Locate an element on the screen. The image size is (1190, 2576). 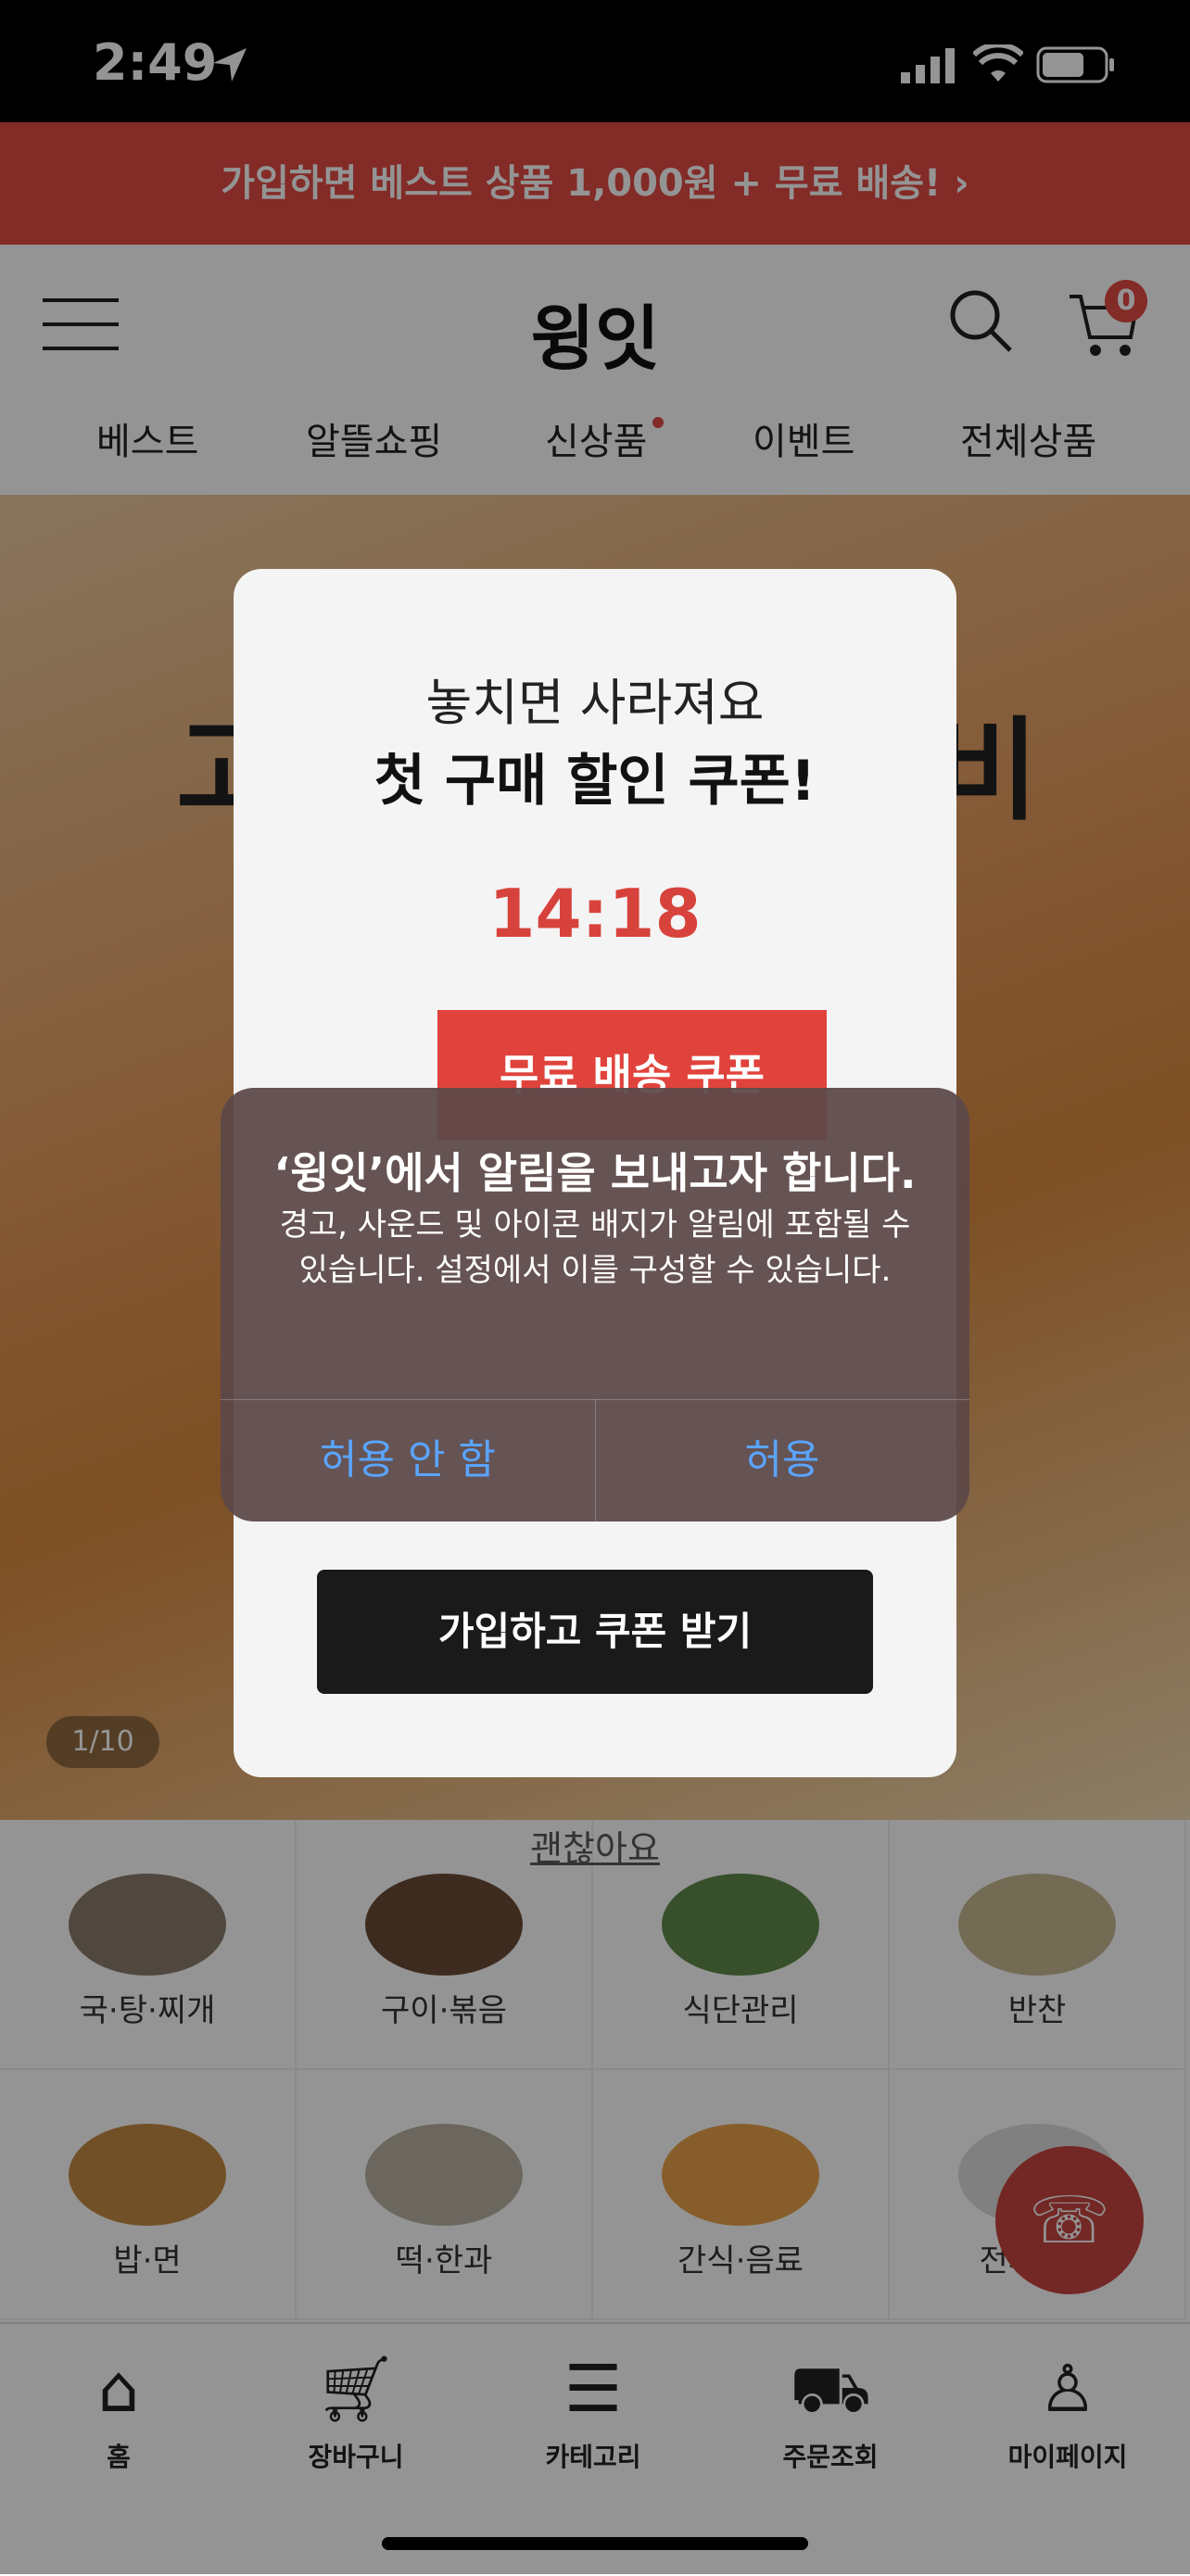
alert-title: ‘윙잇’에서 알림을 보내고자 합니다. is located at coordinates (595, 1173).